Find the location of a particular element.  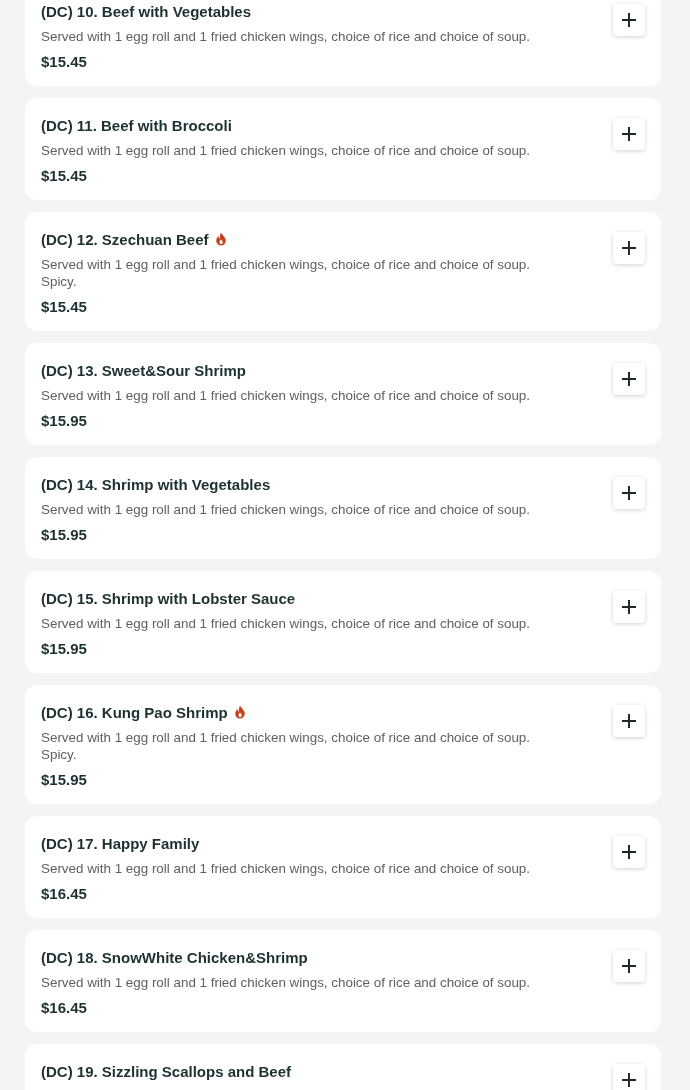

item-name: (DC) 12. Szechuan Beef is located at coordinates (125, 239).